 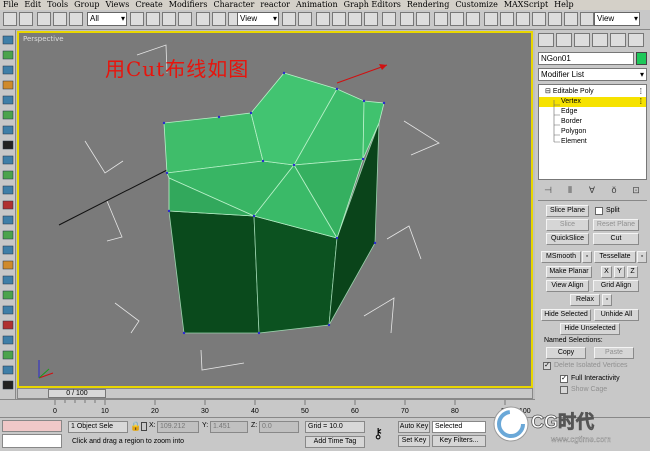 What do you see at coordinates (10, 19) in the screenshot?
I see `undo-icon` at bounding box center [10, 19].